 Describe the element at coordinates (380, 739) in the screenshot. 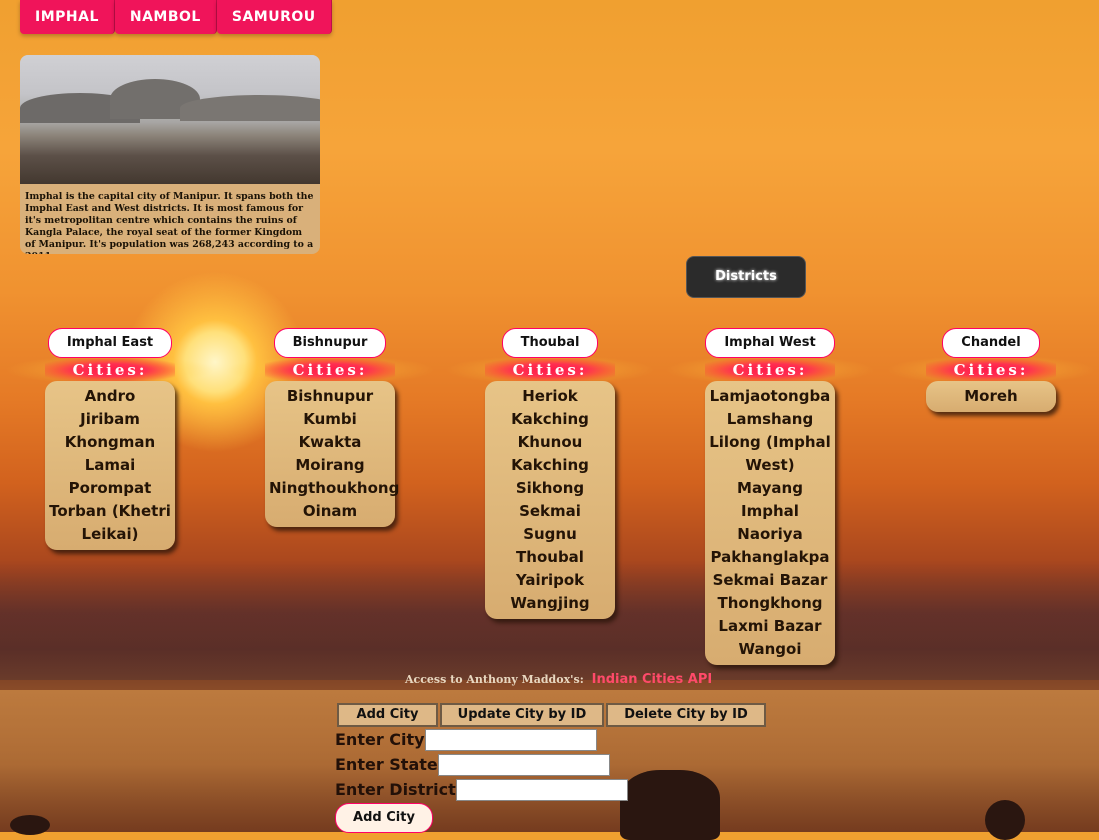

I see `city-label: Enter City` at that location.